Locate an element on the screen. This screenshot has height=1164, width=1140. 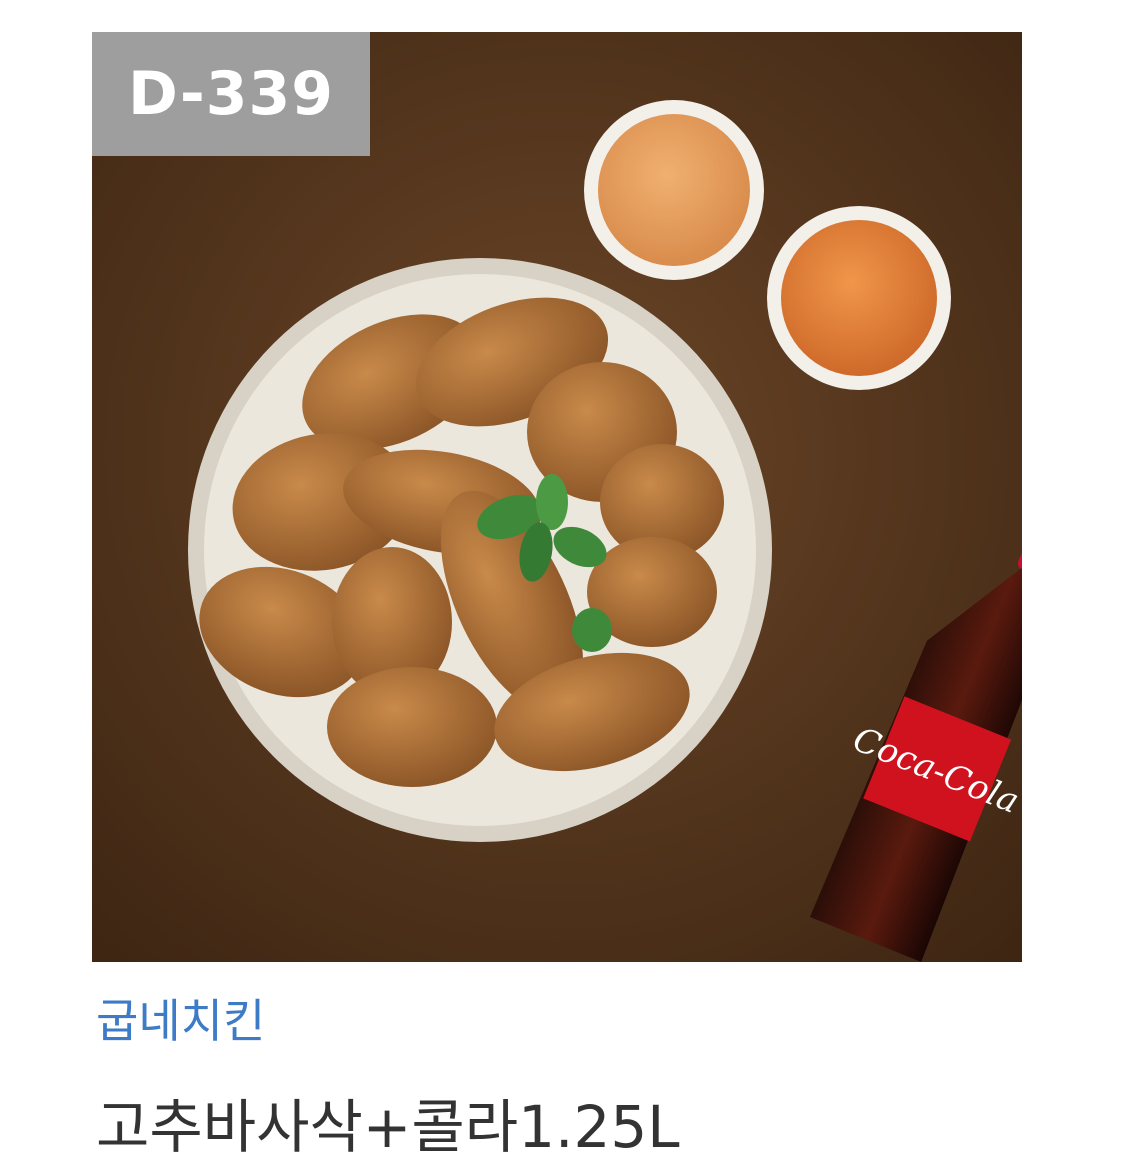
dday-badge: D-339 is located at coordinates (231, 94).